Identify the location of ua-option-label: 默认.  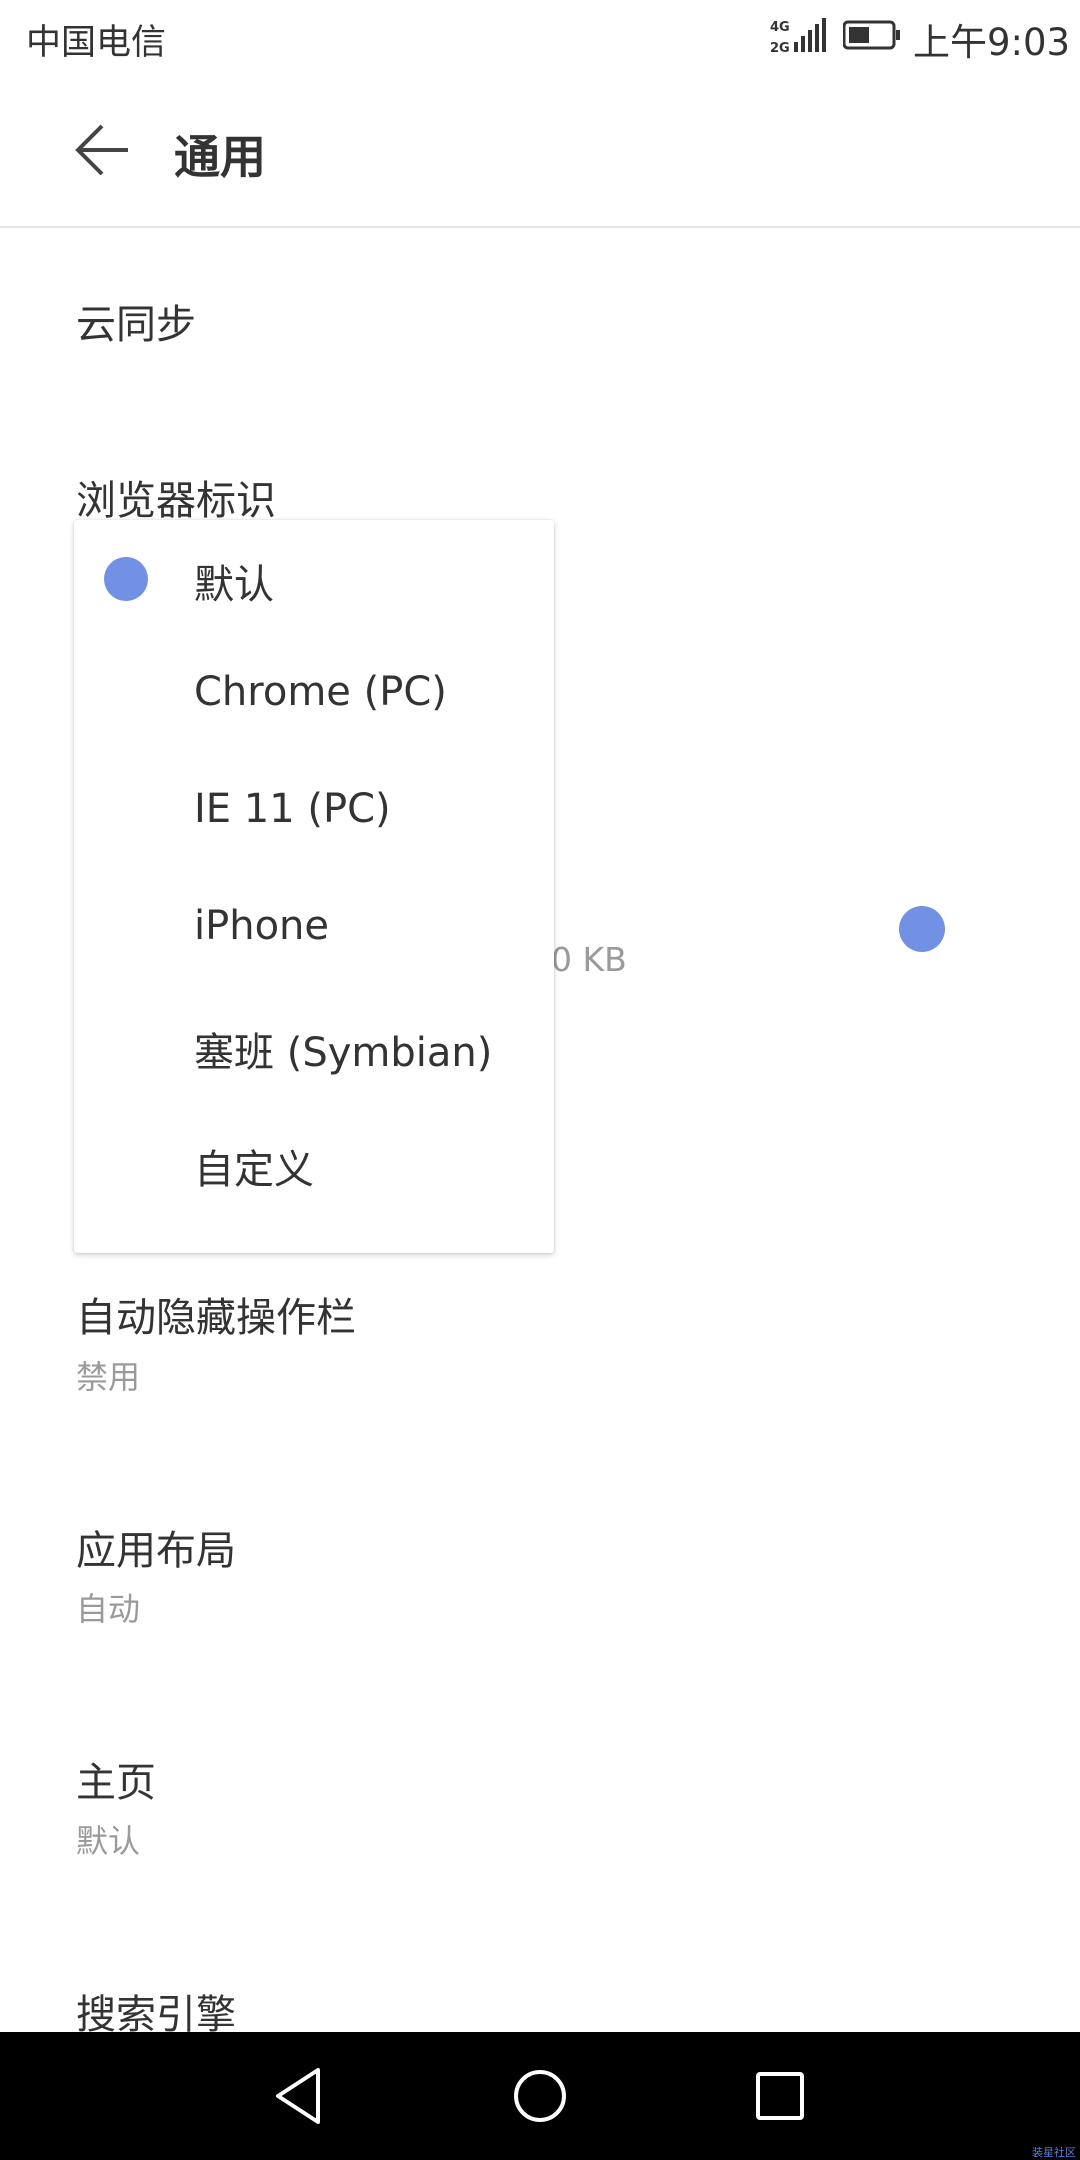
(234, 585).